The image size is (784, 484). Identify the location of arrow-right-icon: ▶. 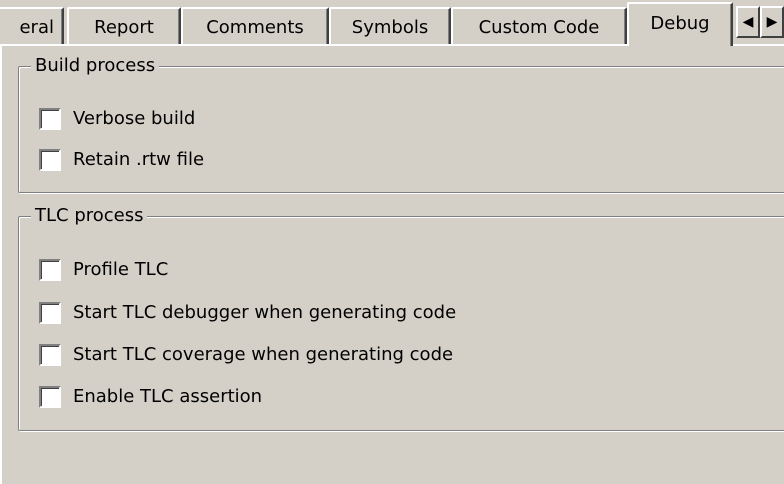
(772, 22).